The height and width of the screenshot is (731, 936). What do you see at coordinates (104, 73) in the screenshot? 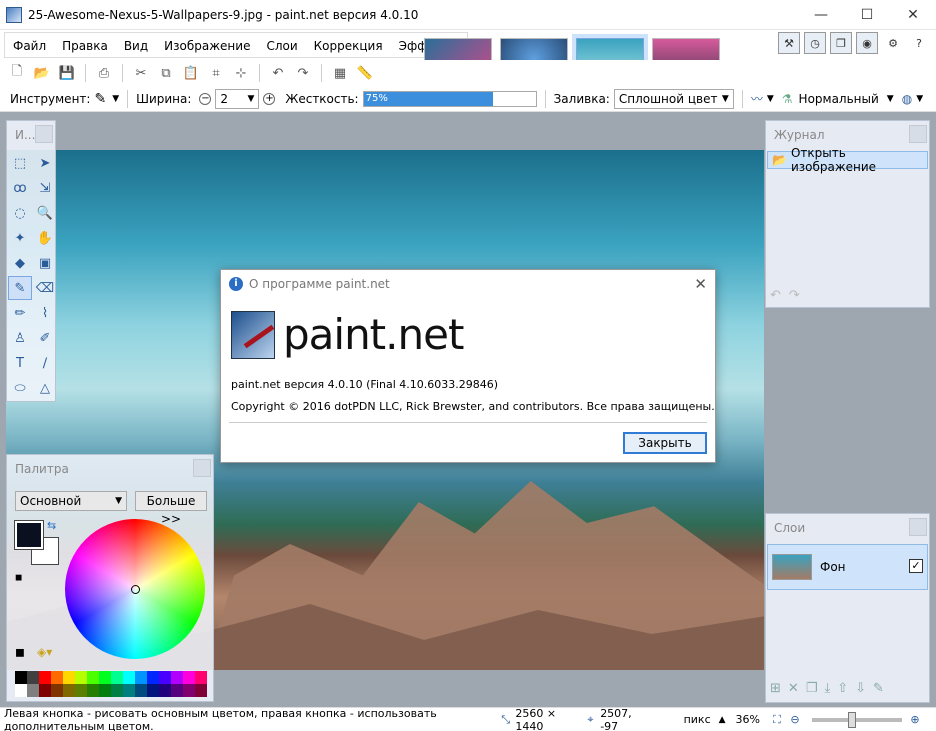
I see `print-icon: ⎙` at bounding box center [104, 73].